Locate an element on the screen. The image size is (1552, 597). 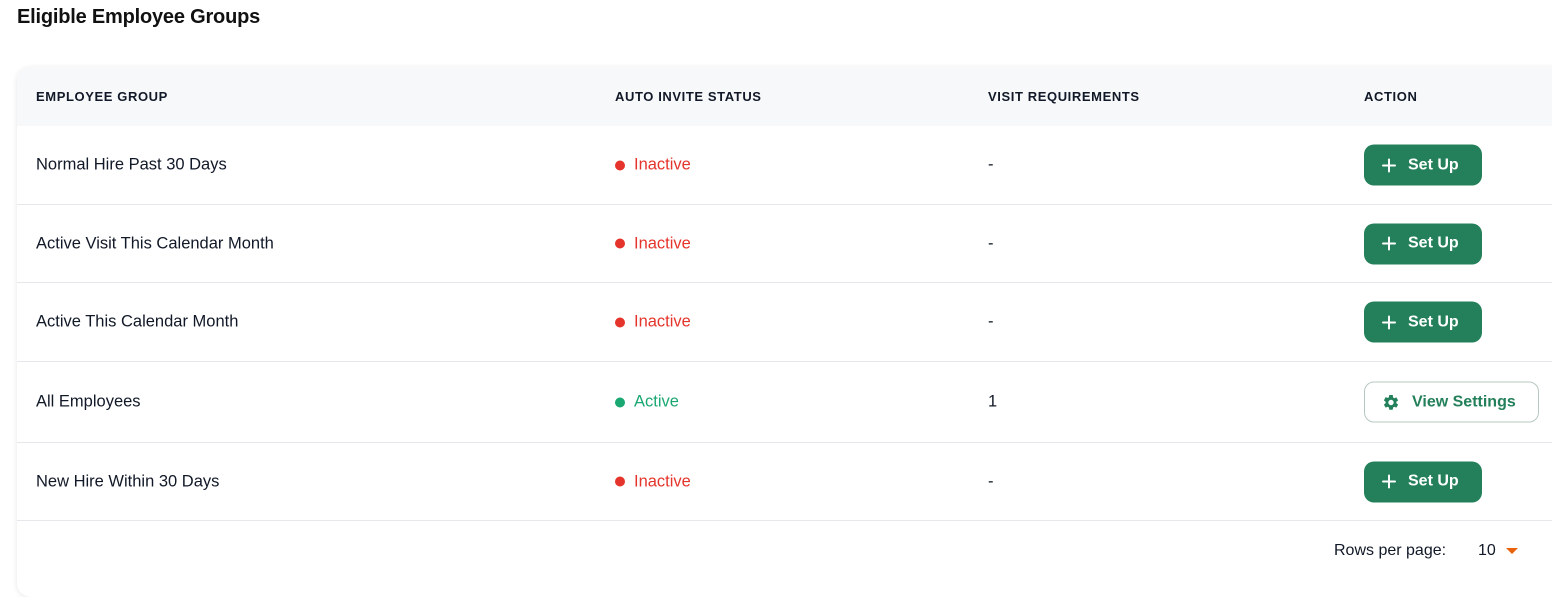
visit-requirements: 1 is located at coordinates (993, 401).